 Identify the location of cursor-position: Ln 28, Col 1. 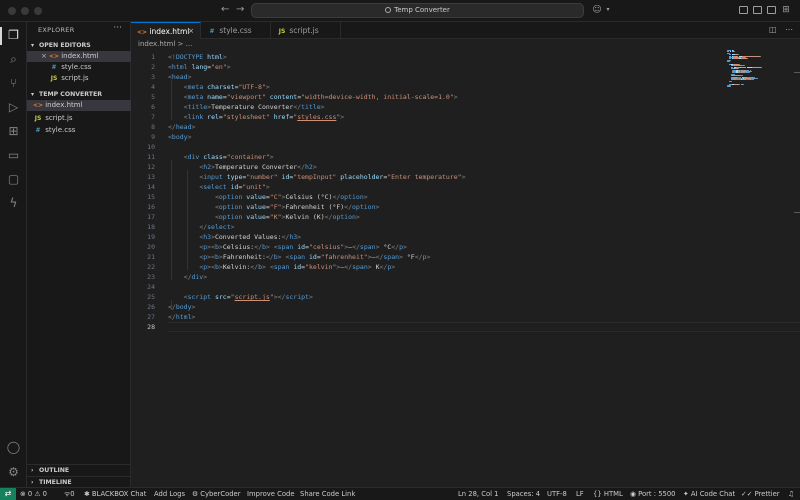
(478, 494).